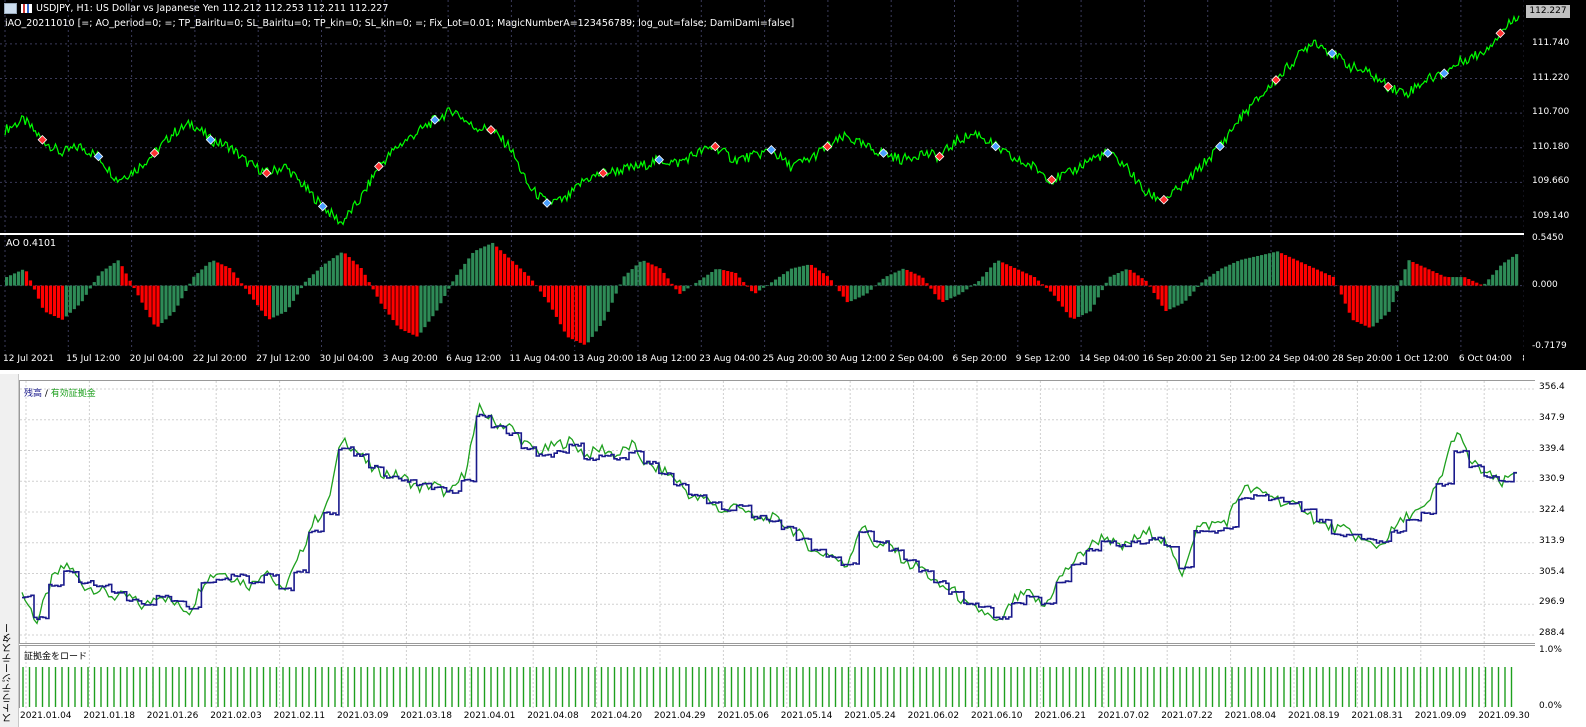 The height and width of the screenshot is (727, 1586). What do you see at coordinates (1552, 571) in the screenshot?
I see `balance-axis-label: 305.4` at bounding box center [1552, 571].